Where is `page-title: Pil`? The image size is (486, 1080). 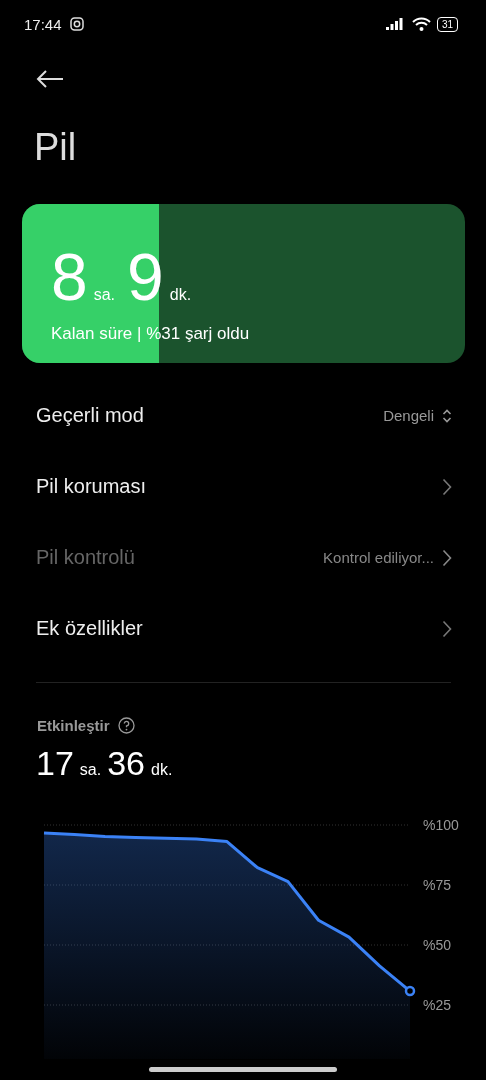
page-title: Pil is located at coordinates (55, 147).